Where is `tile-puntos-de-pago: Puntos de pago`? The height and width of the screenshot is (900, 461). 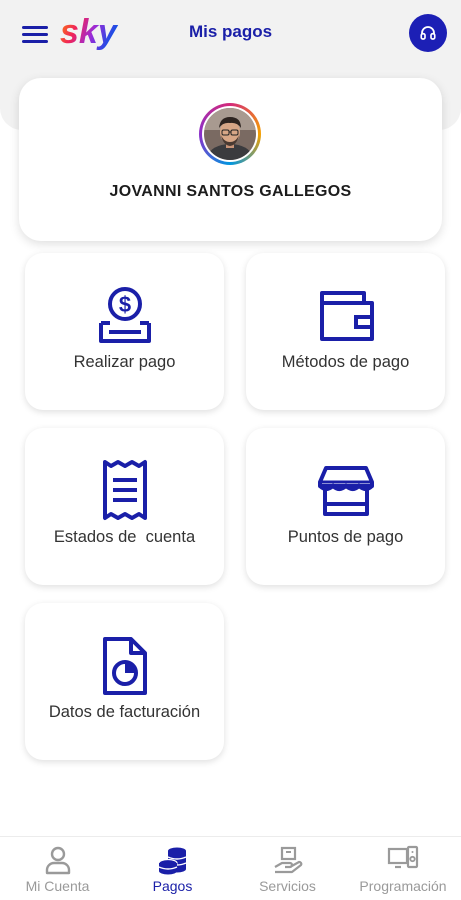 tile-puntos-de-pago: Puntos de pago is located at coordinates (345, 506).